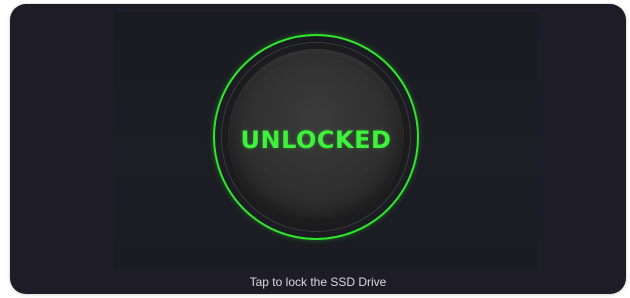 The width and height of the screenshot is (630, 298). I want to click on lock-hint-text: Tap to lock the SSD Drive, so click(318, 282).